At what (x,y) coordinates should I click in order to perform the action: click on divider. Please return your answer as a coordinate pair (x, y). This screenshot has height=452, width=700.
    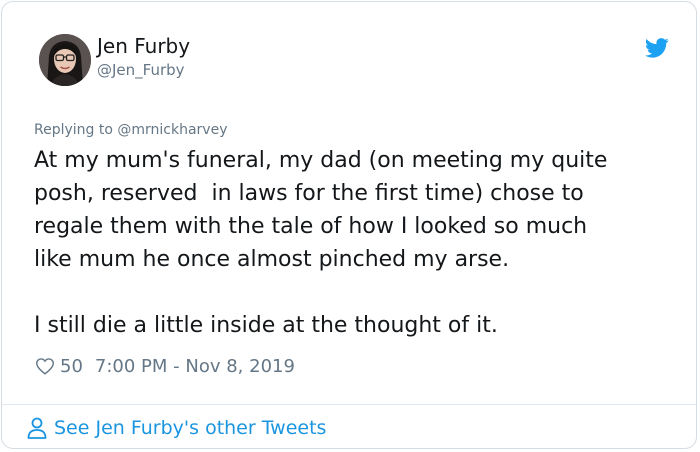
    Looking at the image, I should click on (349, 404).